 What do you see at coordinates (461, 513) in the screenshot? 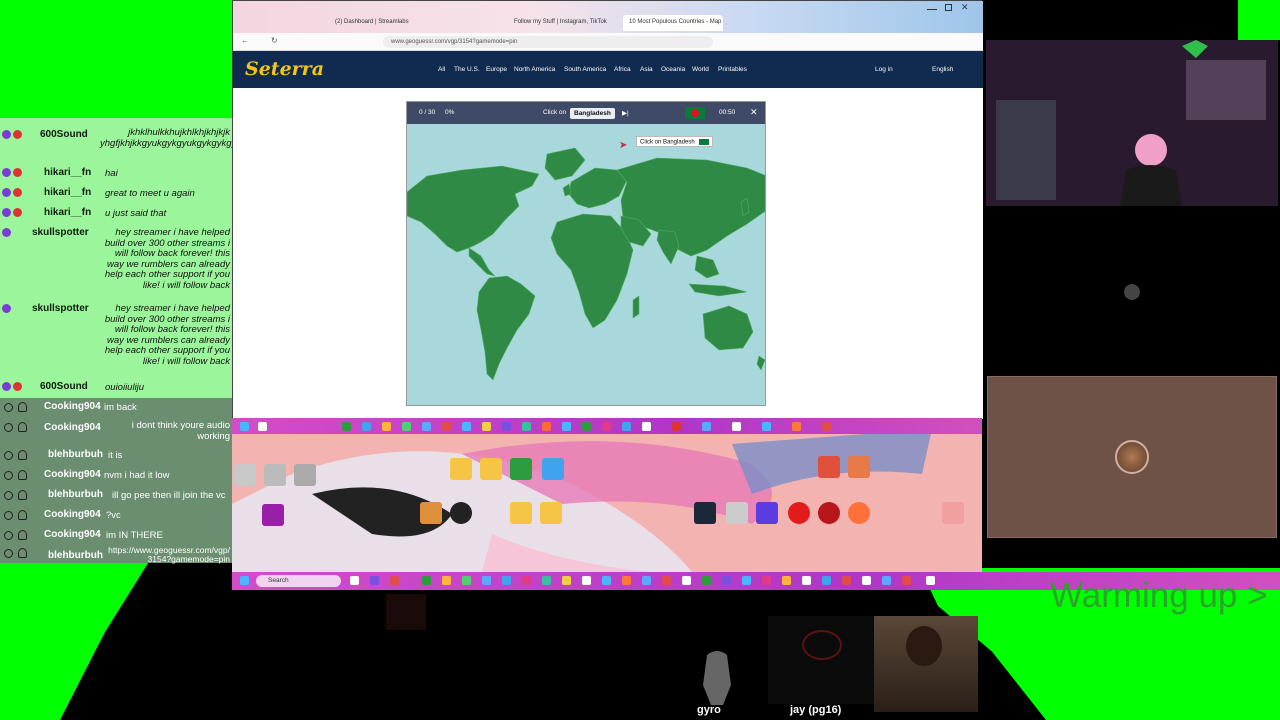
I see `obs-icon` at bounding box center [461, 513].